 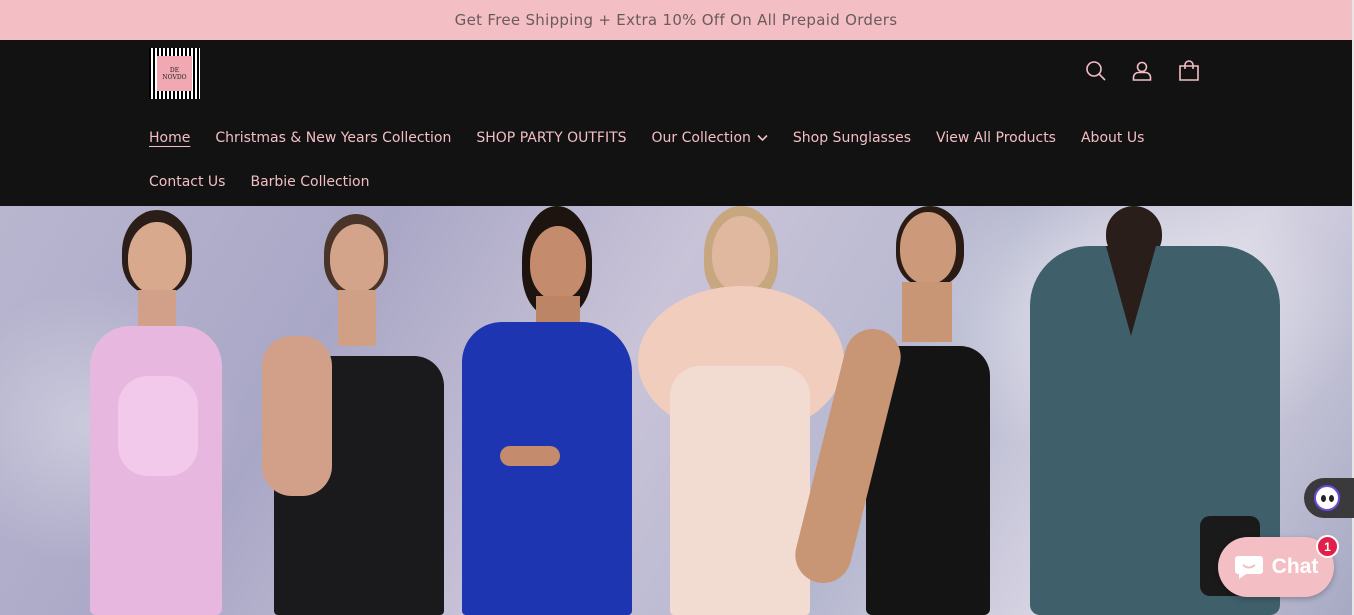 What do you see at coordinates (160, 410) in the screenshot?
I see `model-pink-dress` at bounding box center [160, 410].